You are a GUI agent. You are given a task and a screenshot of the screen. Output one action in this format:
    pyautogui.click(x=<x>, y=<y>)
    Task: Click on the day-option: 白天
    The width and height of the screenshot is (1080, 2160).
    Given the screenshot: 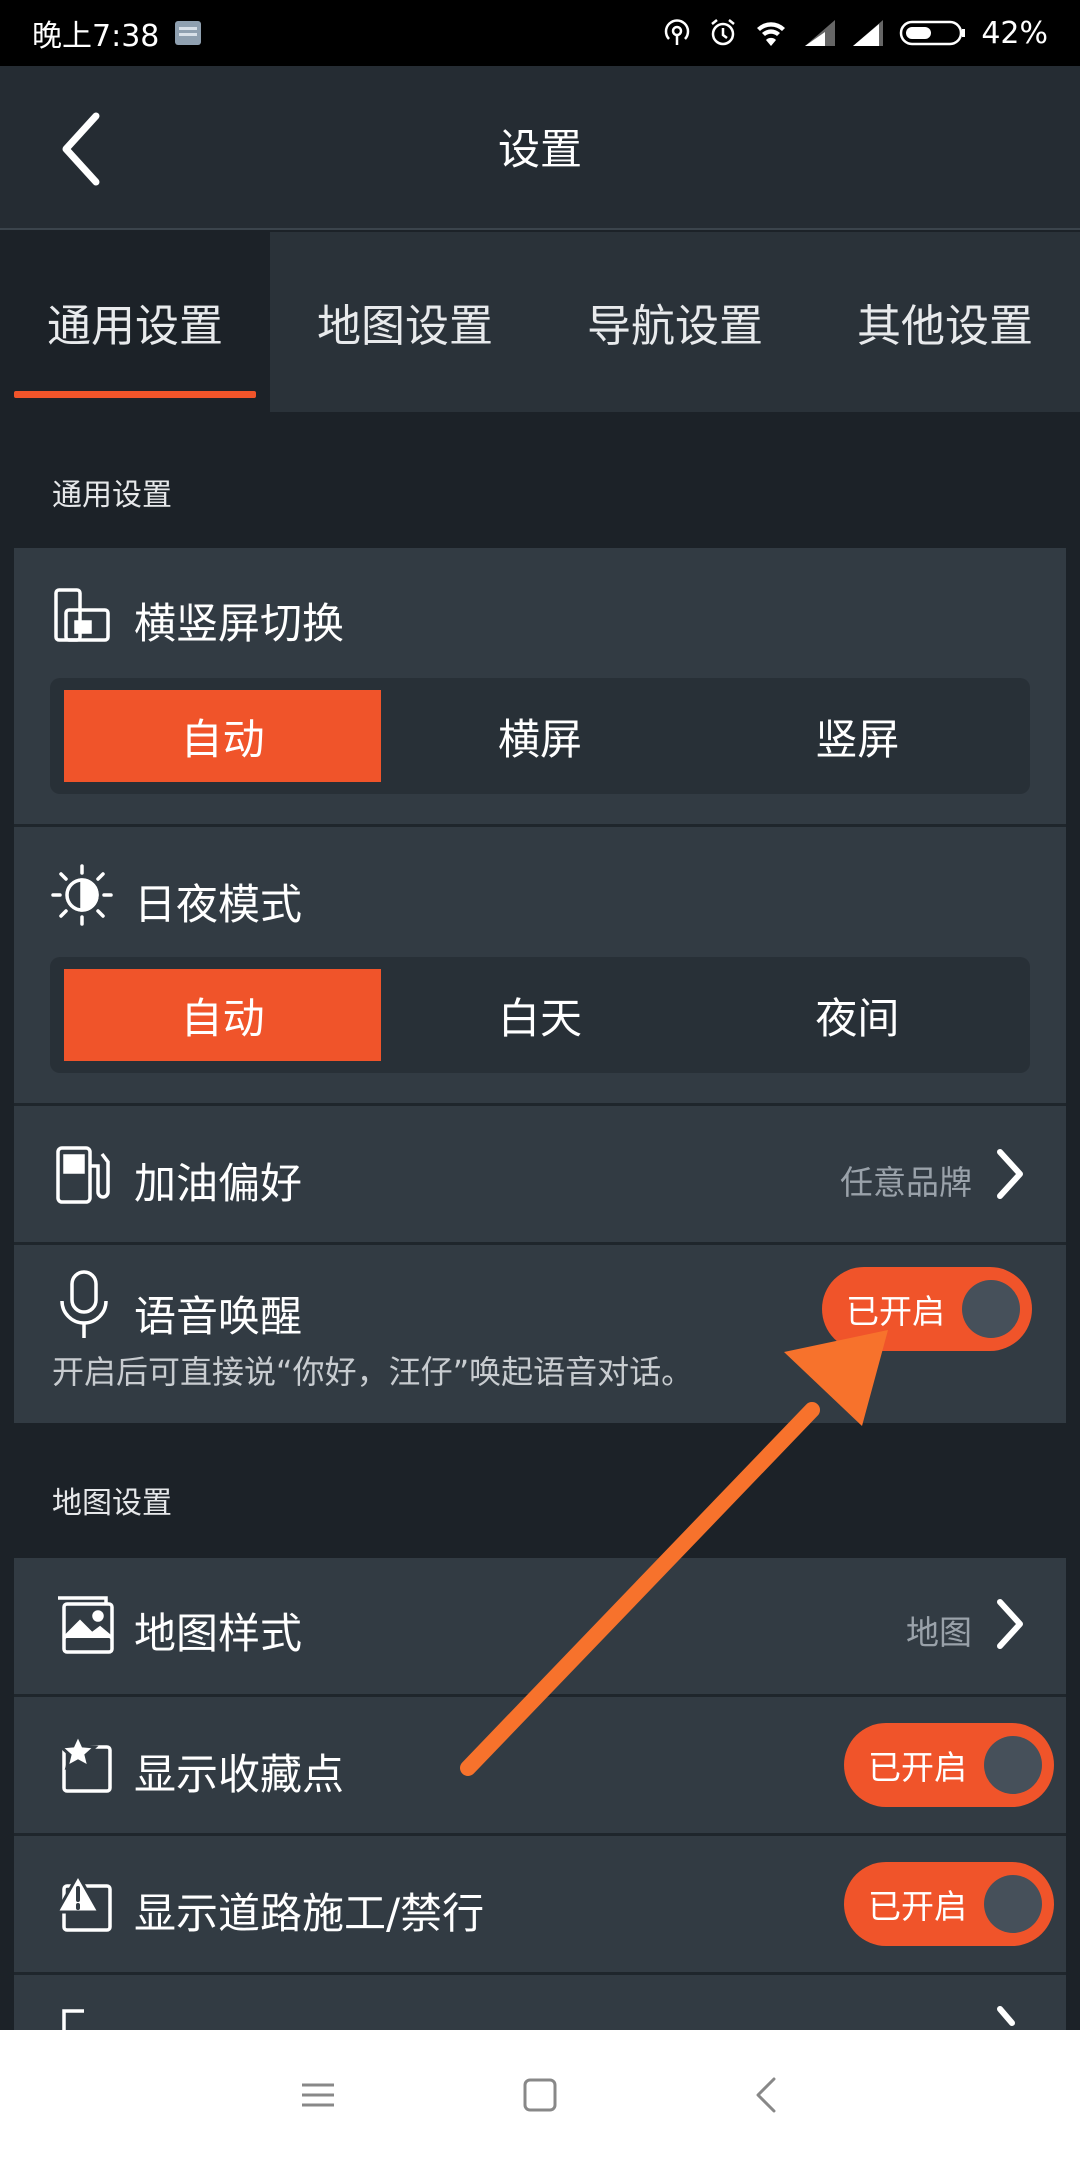 What is the action you would take?
    pyautogui.click(x=539, y=1015)
    